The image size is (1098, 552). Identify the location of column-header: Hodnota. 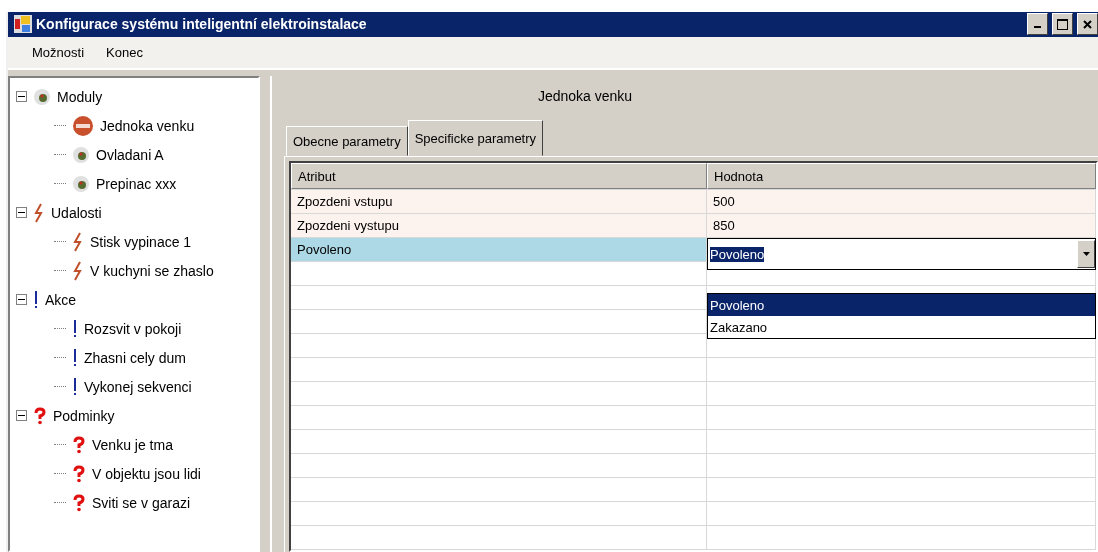
(901, 176).